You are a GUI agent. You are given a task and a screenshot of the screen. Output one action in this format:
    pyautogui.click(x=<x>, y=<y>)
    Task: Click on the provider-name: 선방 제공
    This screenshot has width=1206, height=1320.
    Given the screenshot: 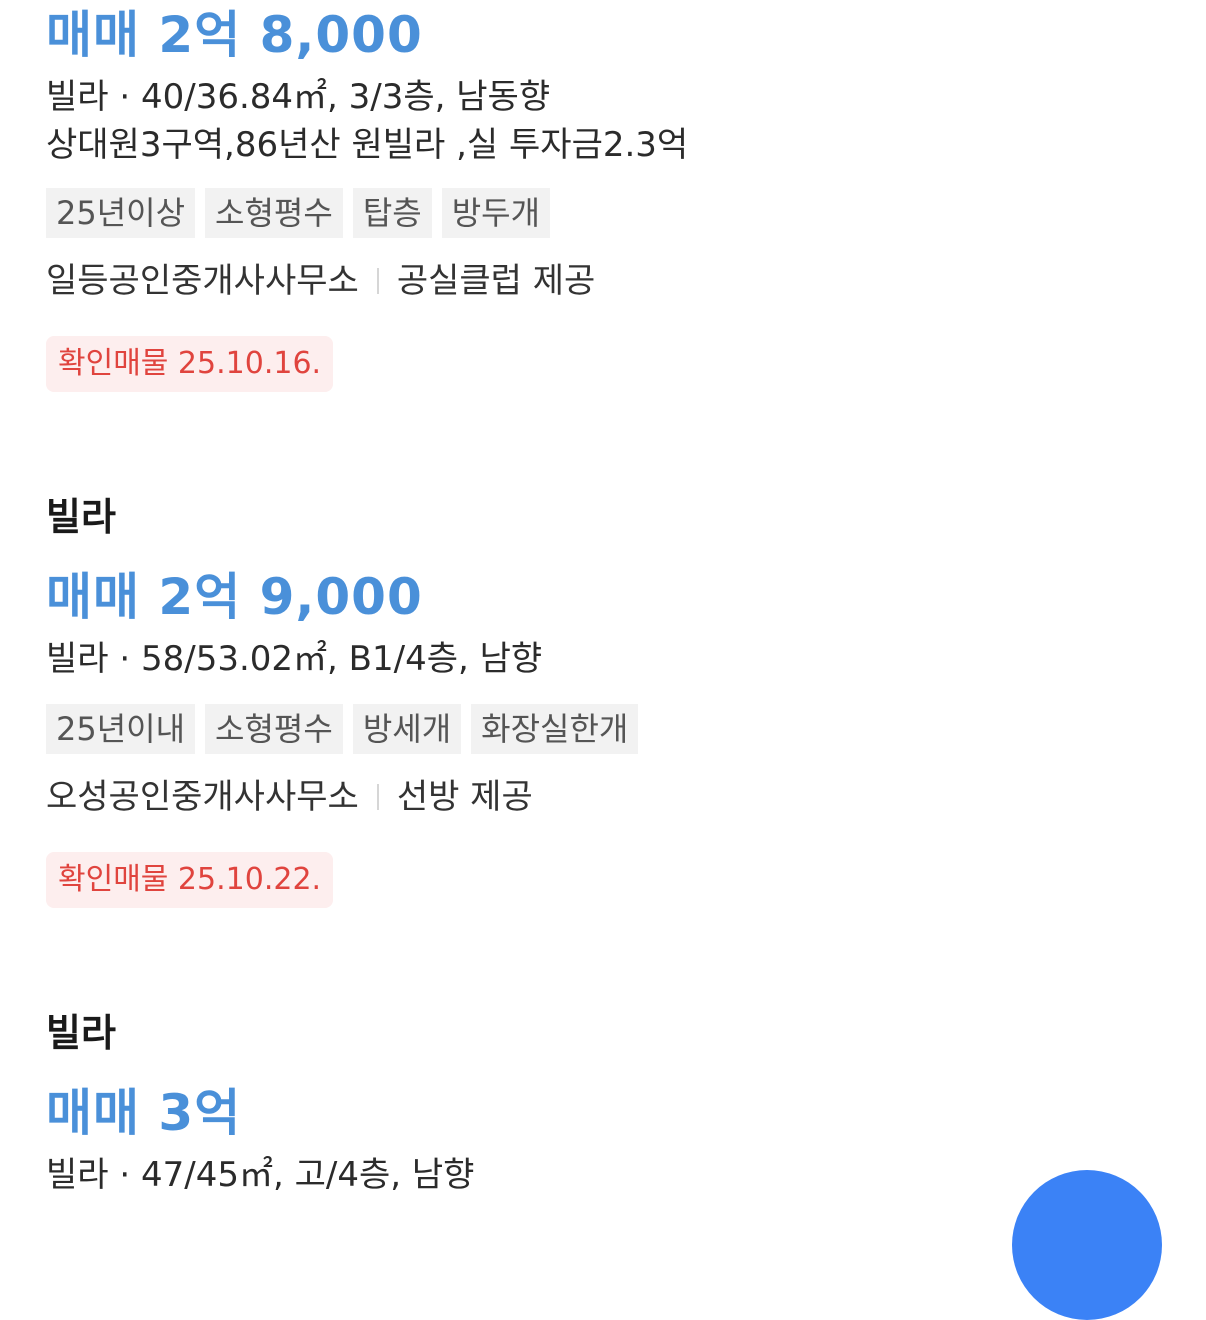 What is the action you would take?
    pyautogui.click(x=464, y=797)
    